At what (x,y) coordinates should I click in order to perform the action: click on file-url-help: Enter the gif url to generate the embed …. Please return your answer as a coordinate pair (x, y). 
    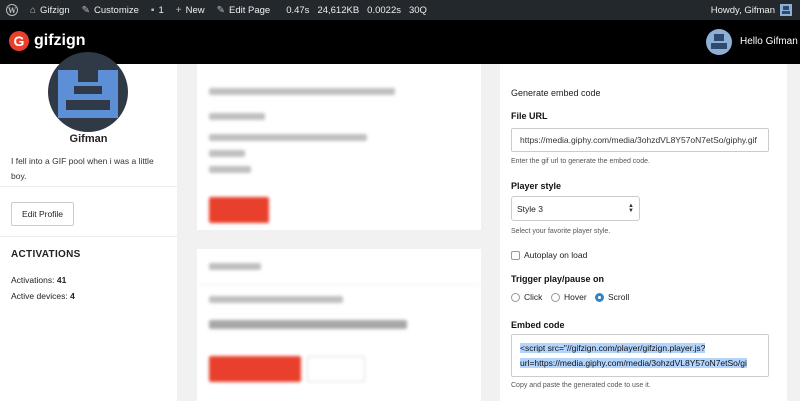
    Looking at the image, I should click on (580, 161).